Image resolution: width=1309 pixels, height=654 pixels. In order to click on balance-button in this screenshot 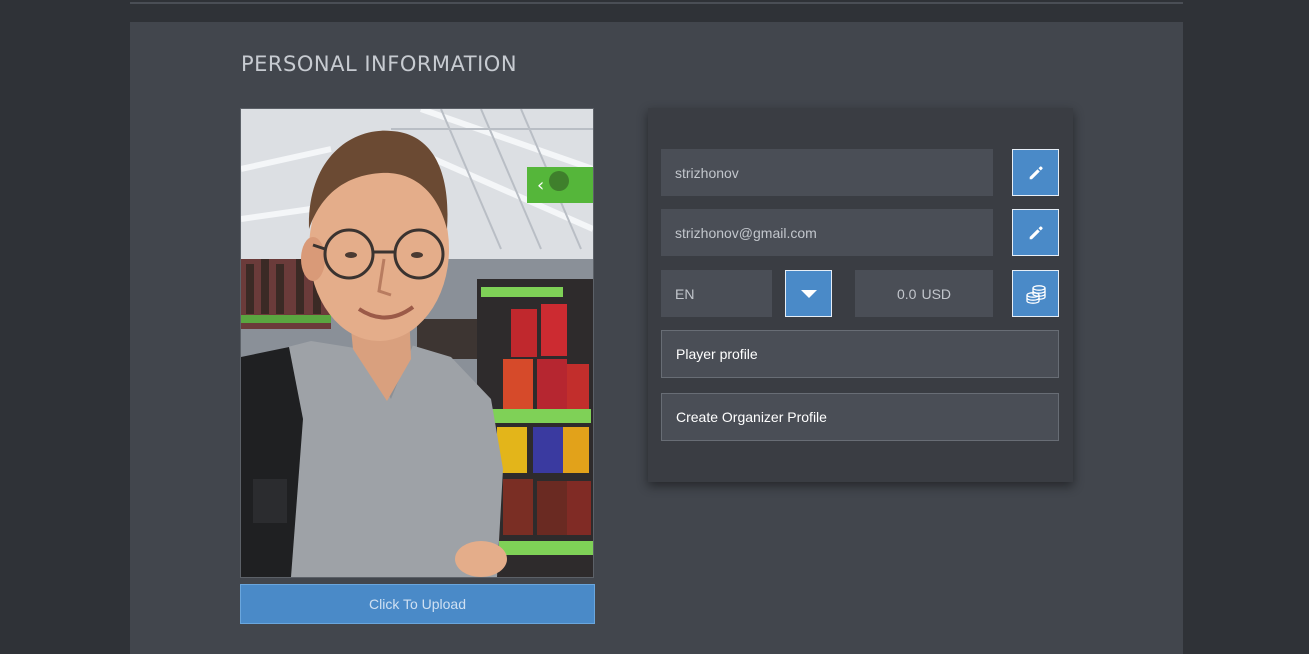, I will do `click(1035, 293)`.